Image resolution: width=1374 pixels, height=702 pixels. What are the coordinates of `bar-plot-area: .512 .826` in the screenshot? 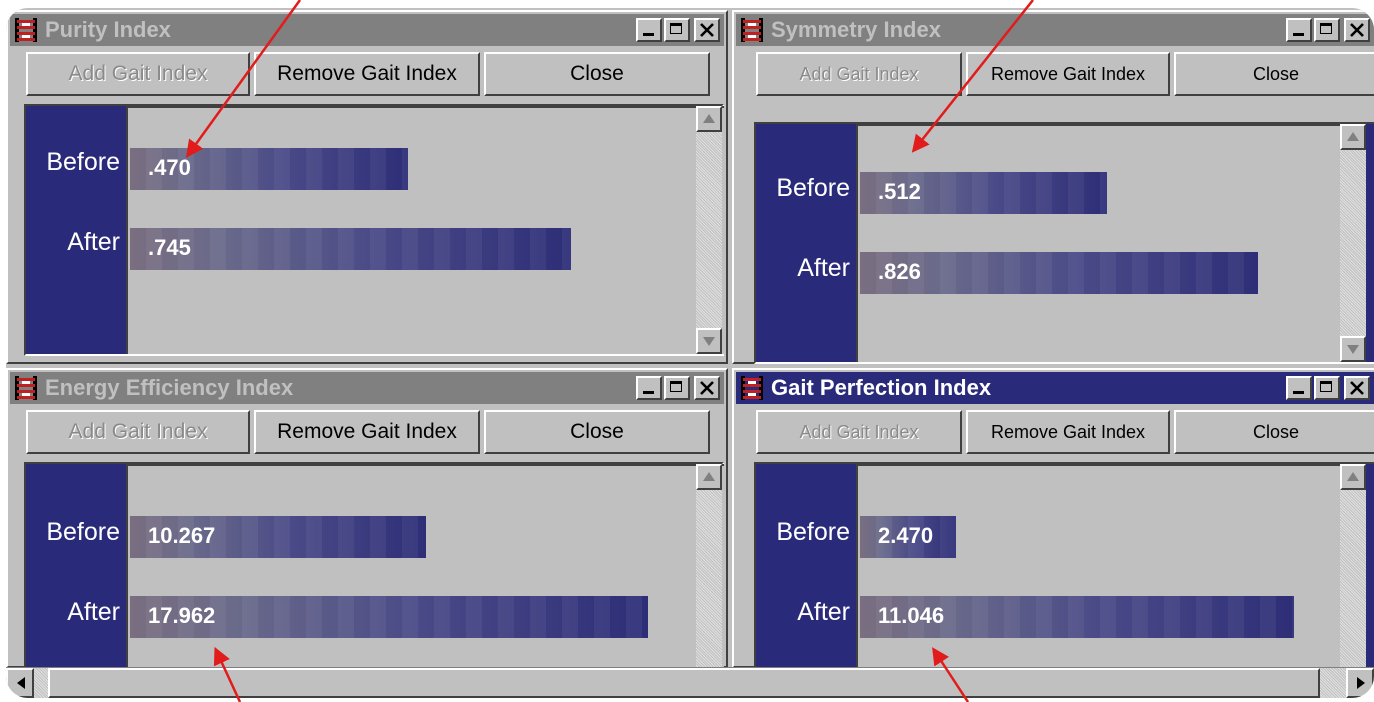 It's located at (1100, 243).